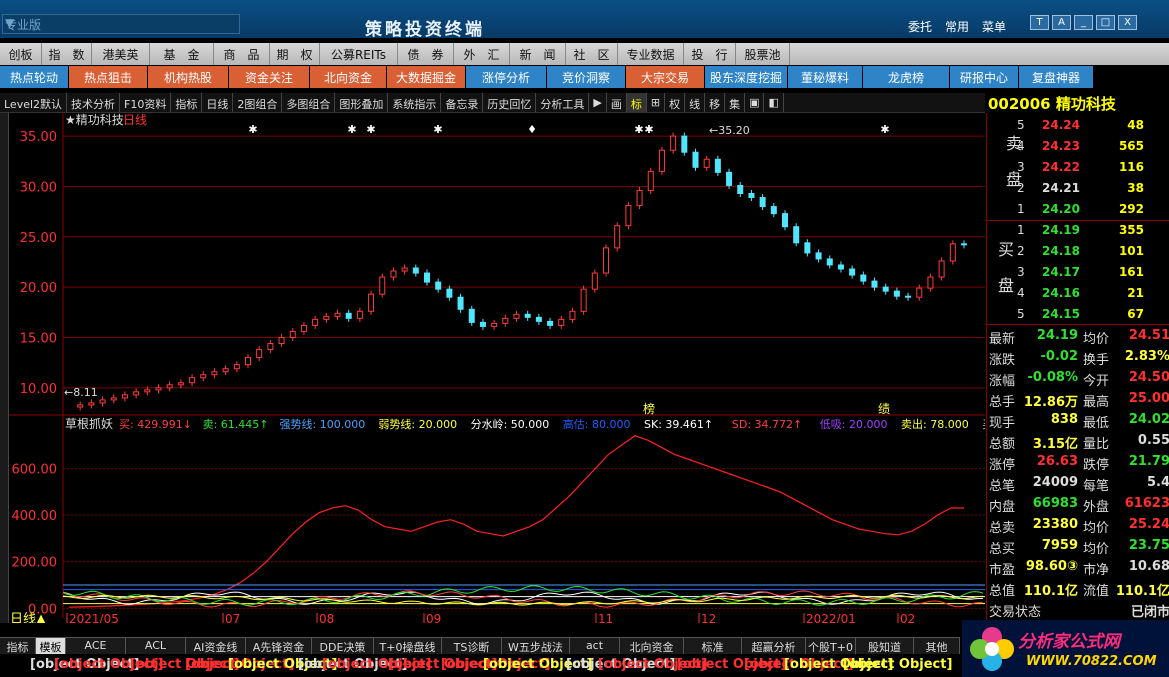 Image resolution: width=1169 pixels, height=677 pixels. I want to click on market-tab: 期 权, so click(295, 54).